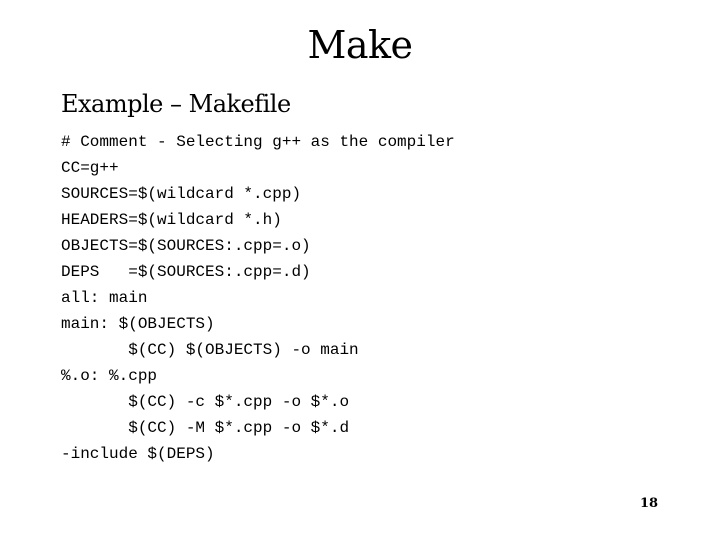  What do you see at coordinates (205, 428) in the screenshot?
I see `code-line: $(CC) -M $*.cpp -o $*.d` at bounding box center [205, 428].